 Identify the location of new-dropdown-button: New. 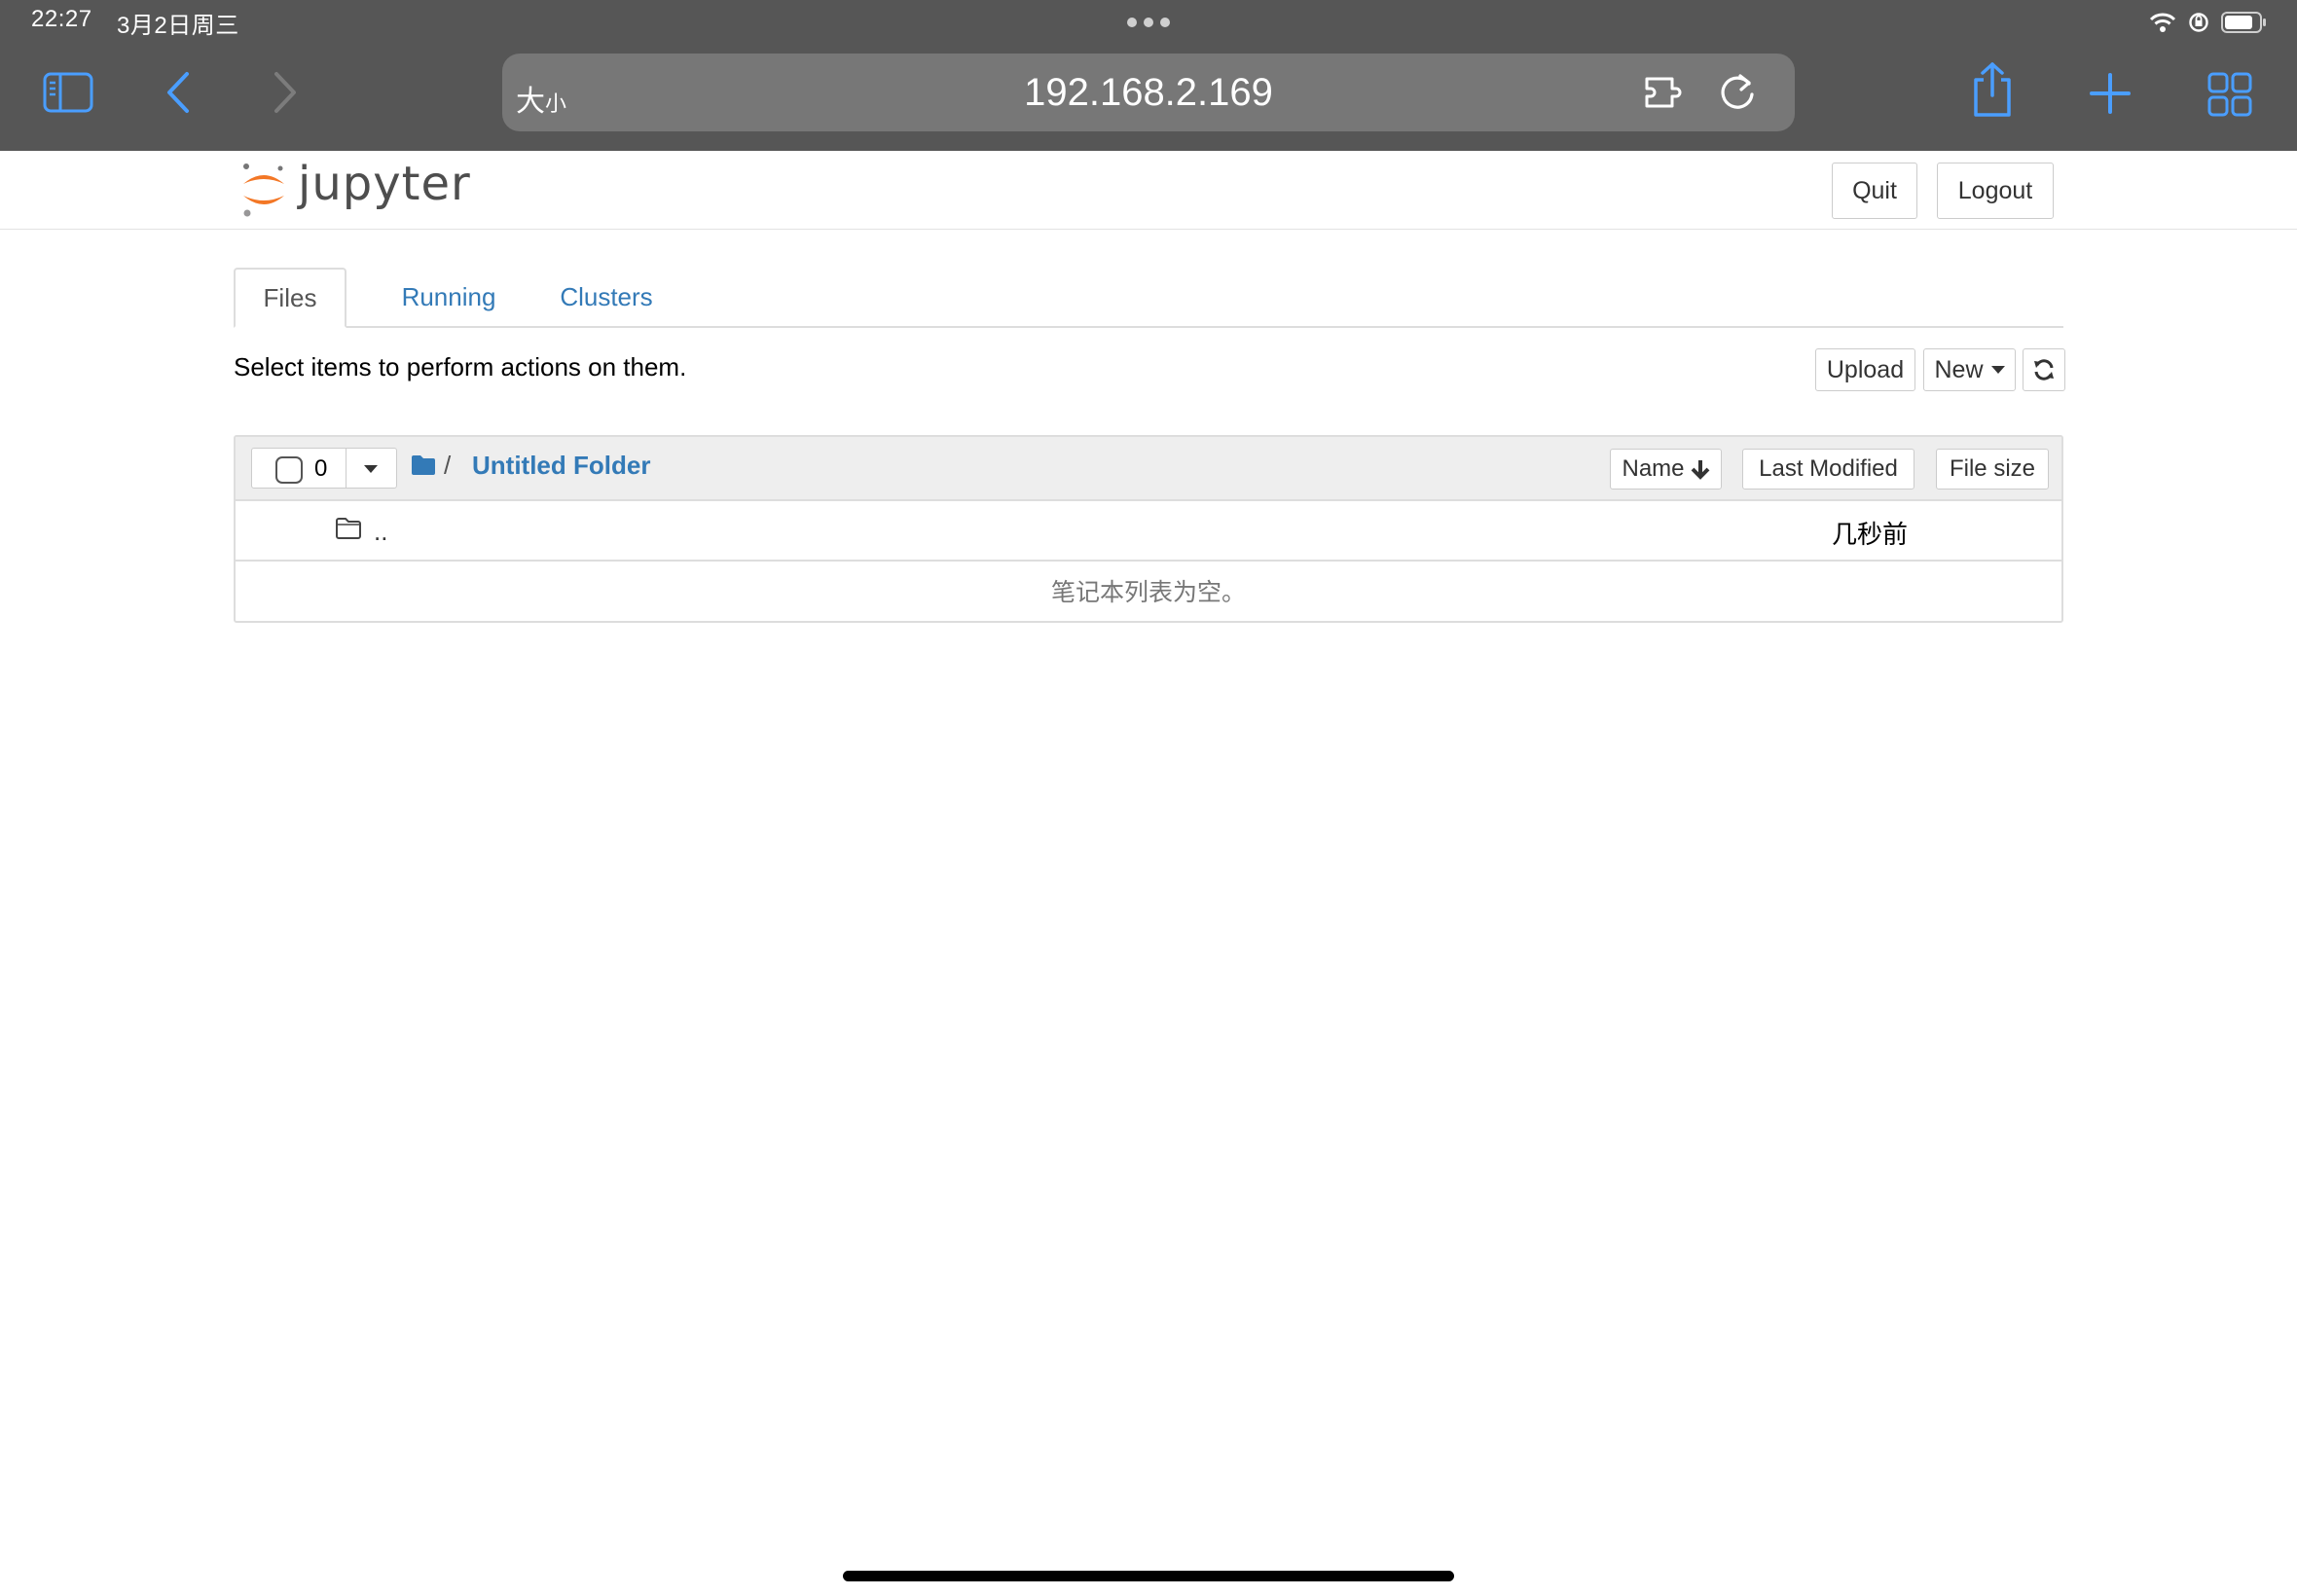
(1969, 369).